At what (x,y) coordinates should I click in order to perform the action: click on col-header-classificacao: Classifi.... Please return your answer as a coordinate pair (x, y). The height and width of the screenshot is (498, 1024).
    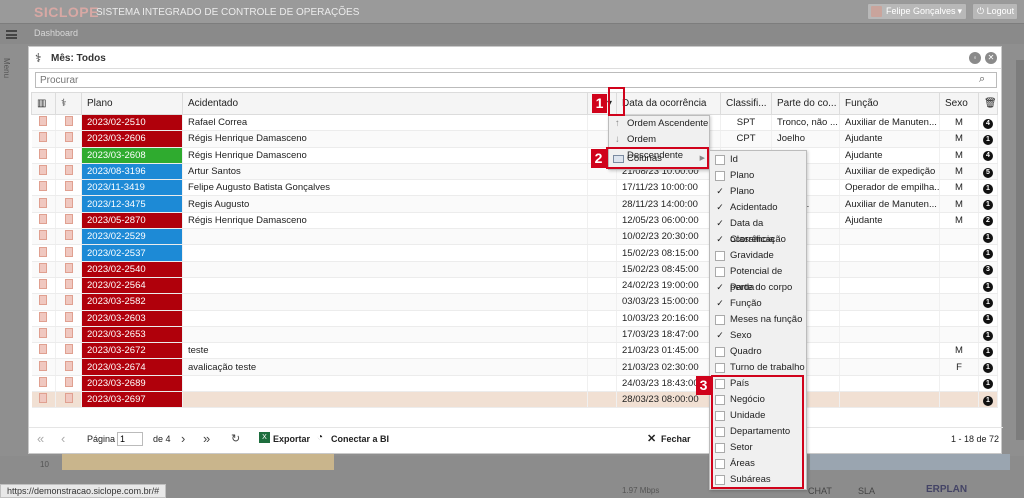
    Looking at the image, I should click on (746, 103).